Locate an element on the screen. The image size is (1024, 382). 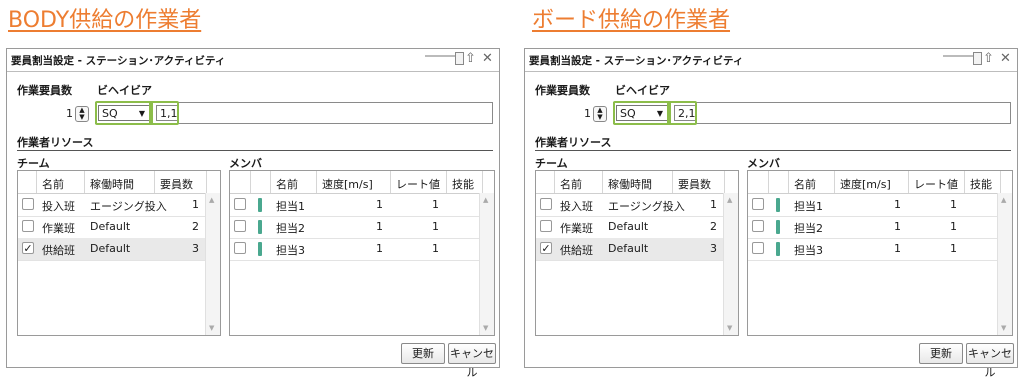
member-header-skill: 技能 is located at coordinates (981, 184).